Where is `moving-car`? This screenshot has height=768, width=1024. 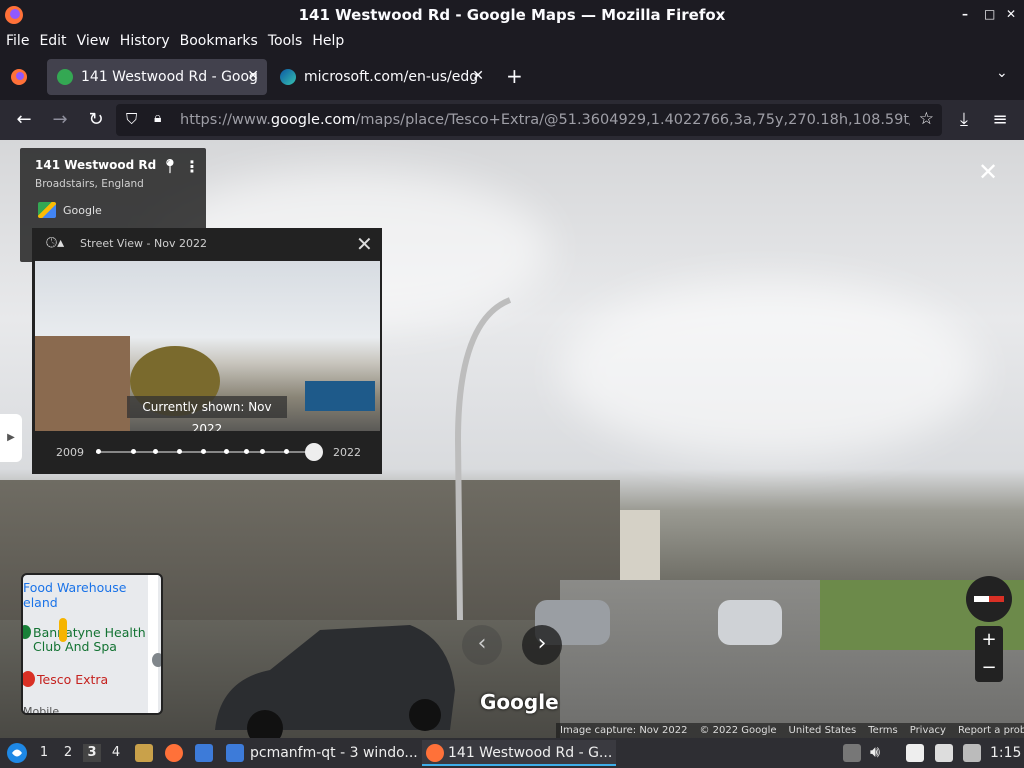 moving-car is located at coordinates (750, 622).